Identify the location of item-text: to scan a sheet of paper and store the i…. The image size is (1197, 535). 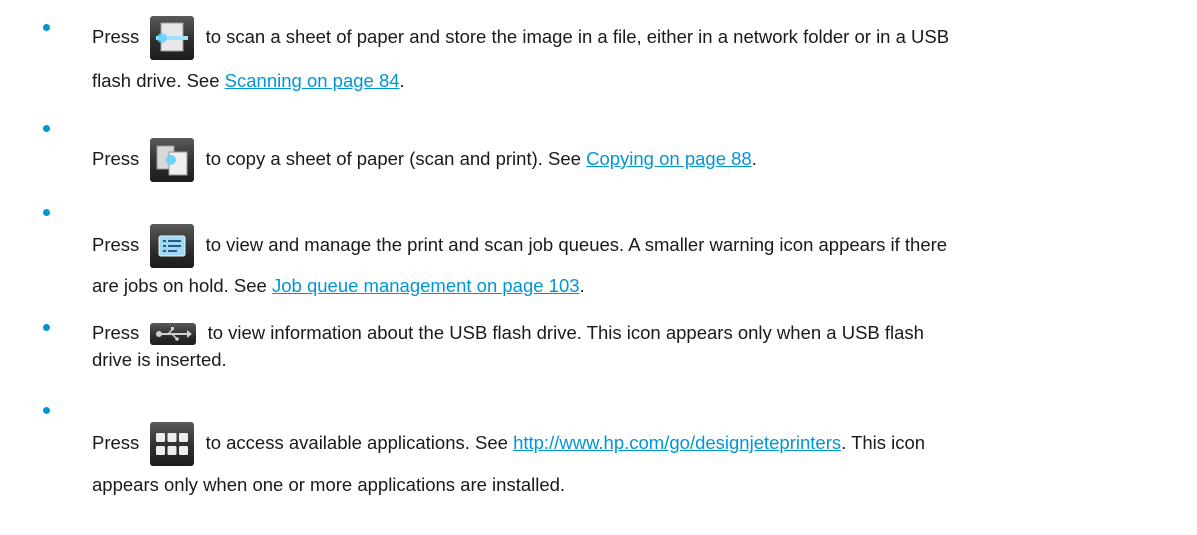
(577, 36).